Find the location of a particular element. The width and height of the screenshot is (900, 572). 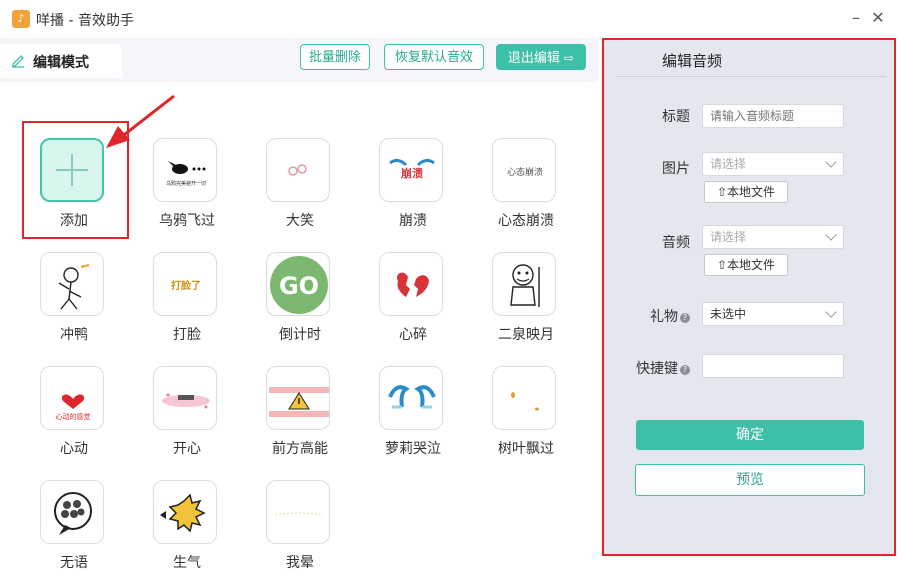

exit-icon: ⇨ is located at coordinates (569, 58).